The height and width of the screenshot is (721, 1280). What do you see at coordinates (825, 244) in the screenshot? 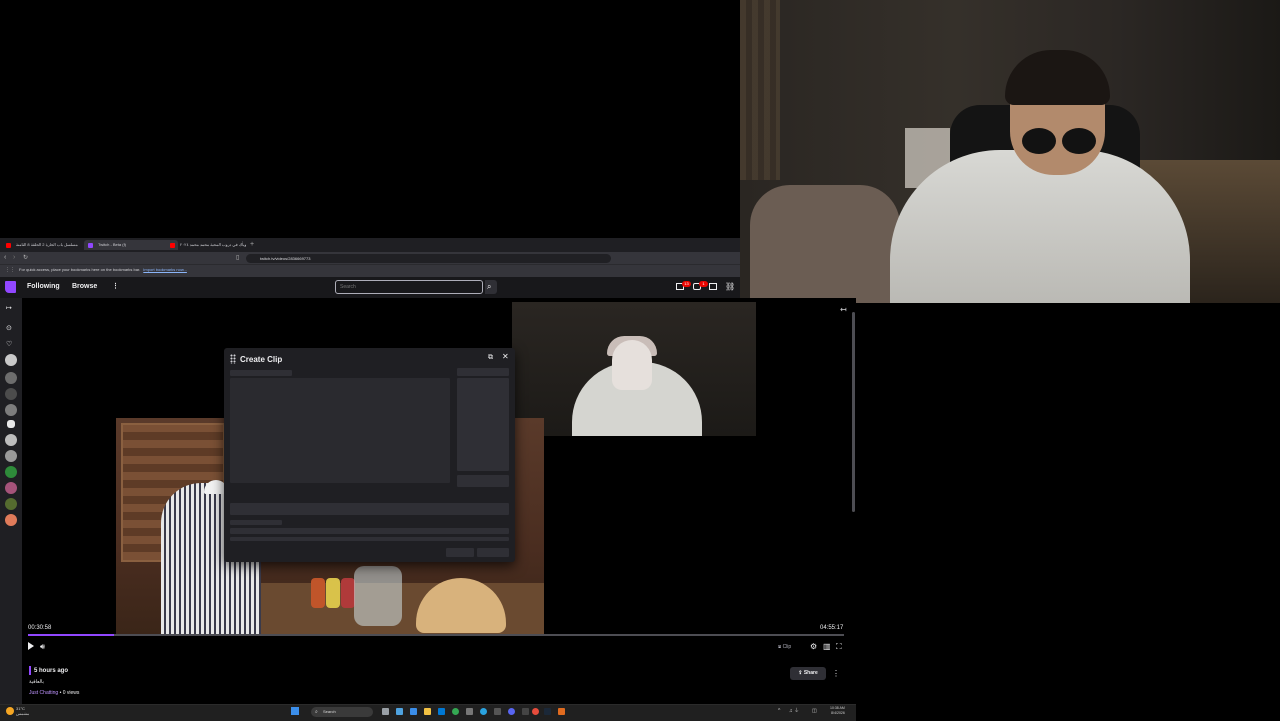
I see `webcam-pillow` at bounding box center [825, 244].